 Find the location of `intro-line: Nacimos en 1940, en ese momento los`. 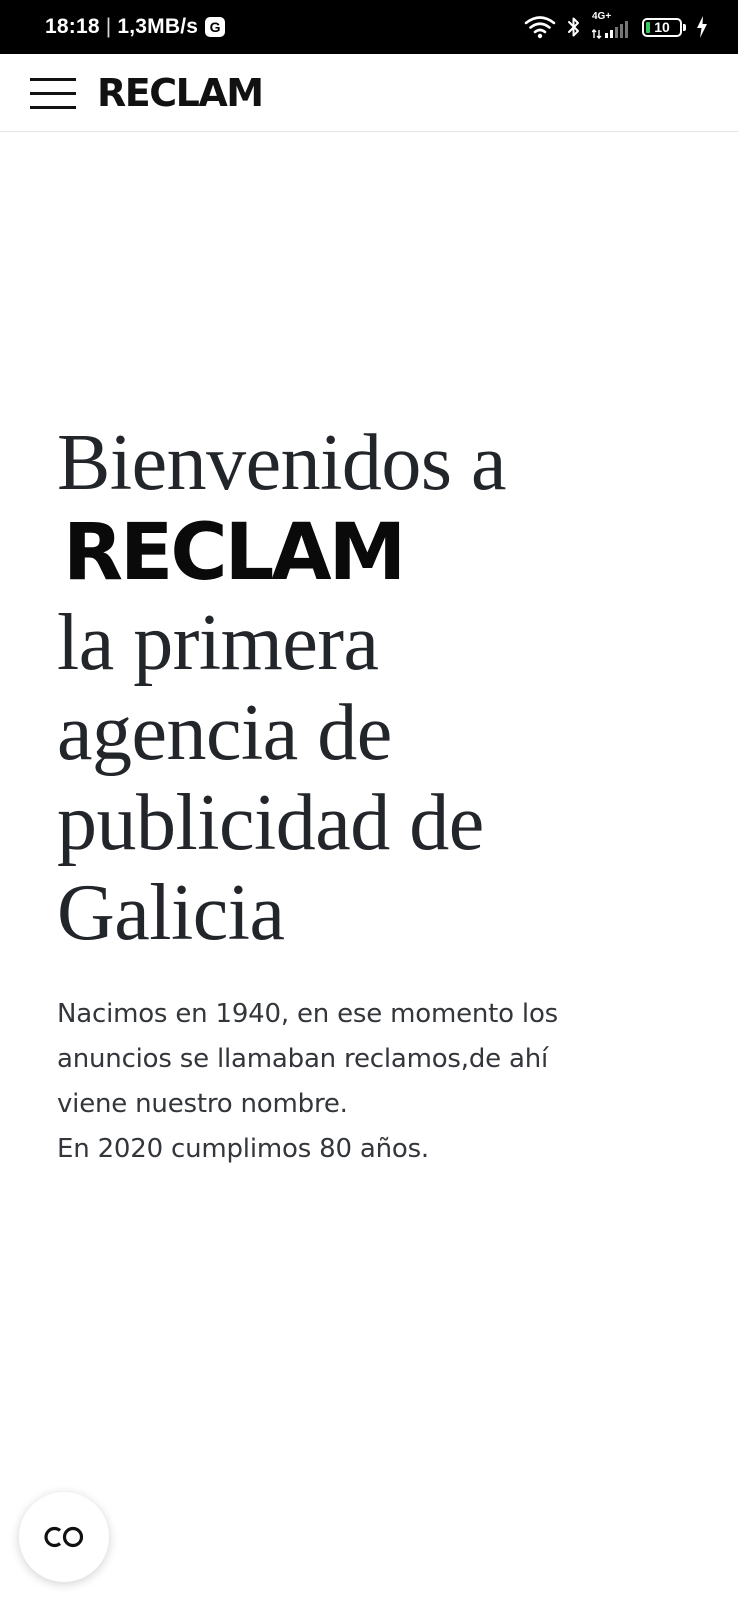

intro-line: Nacimos en 1940, en ese momento los is located at coordinates (308, 1014).